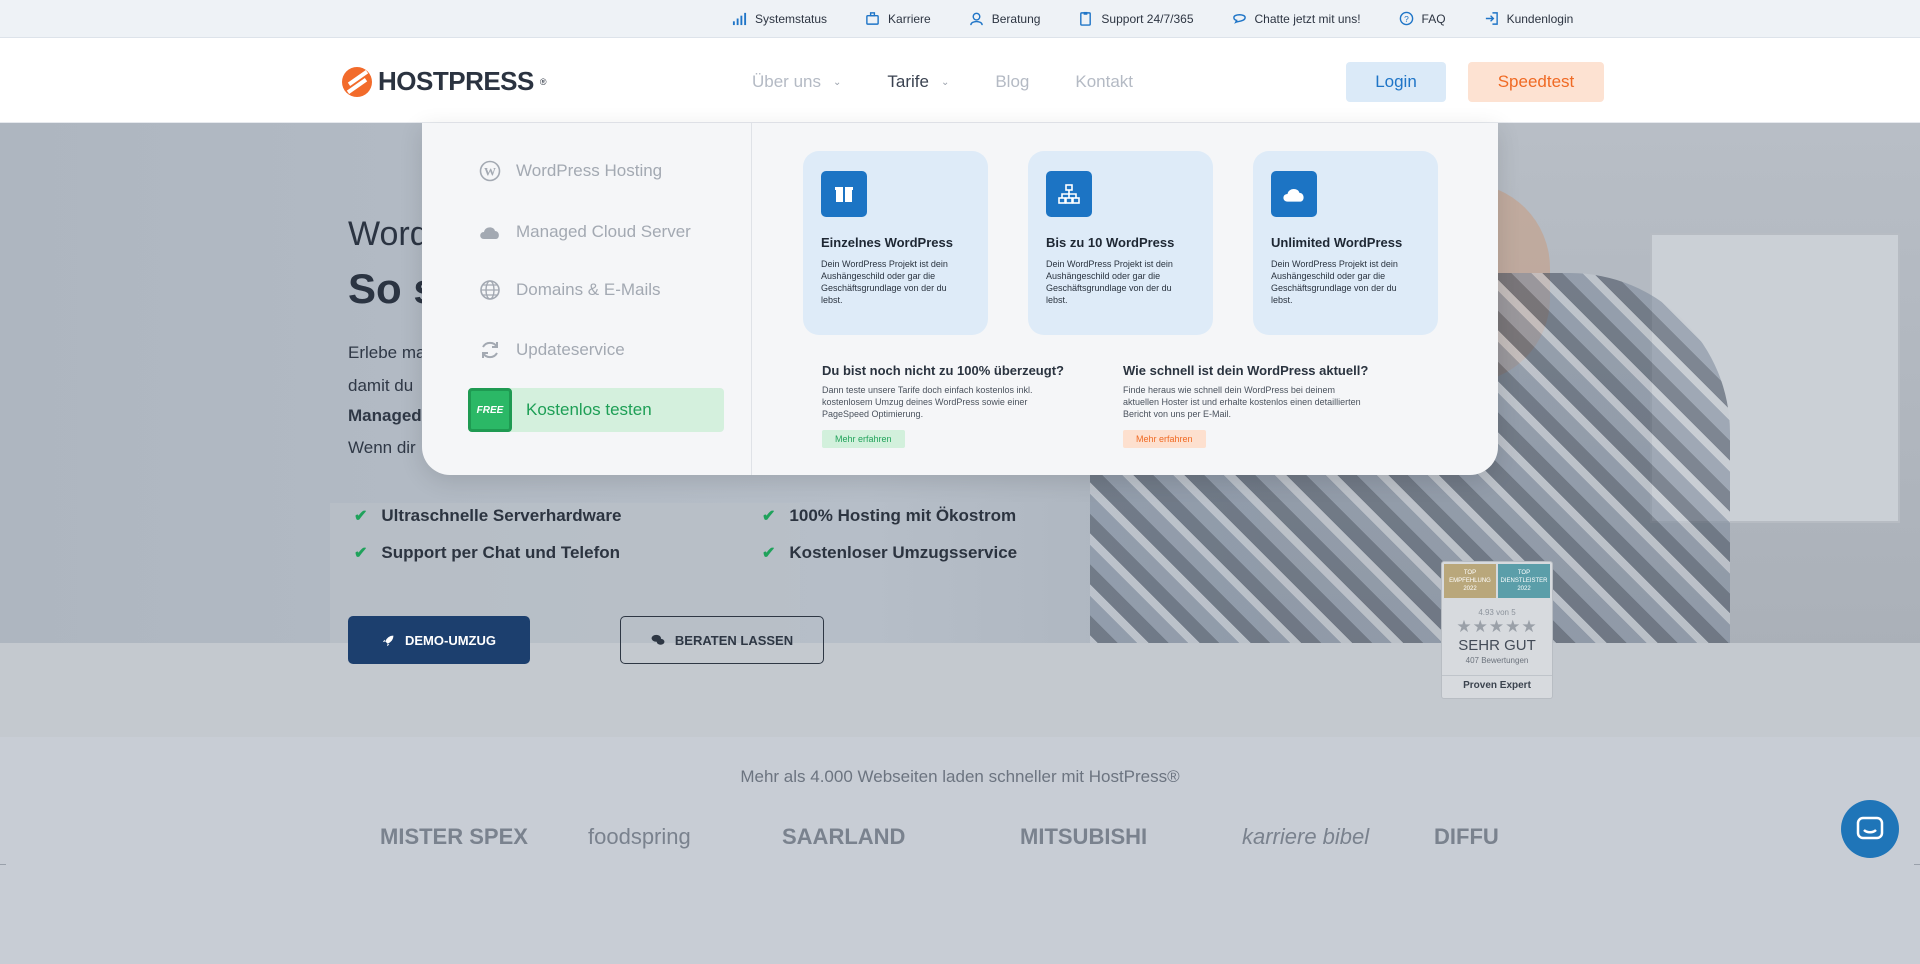 The width and height of the screenshot is (1920, 964). I want to click on nav-label: Kontakt, so click(1104, 81).